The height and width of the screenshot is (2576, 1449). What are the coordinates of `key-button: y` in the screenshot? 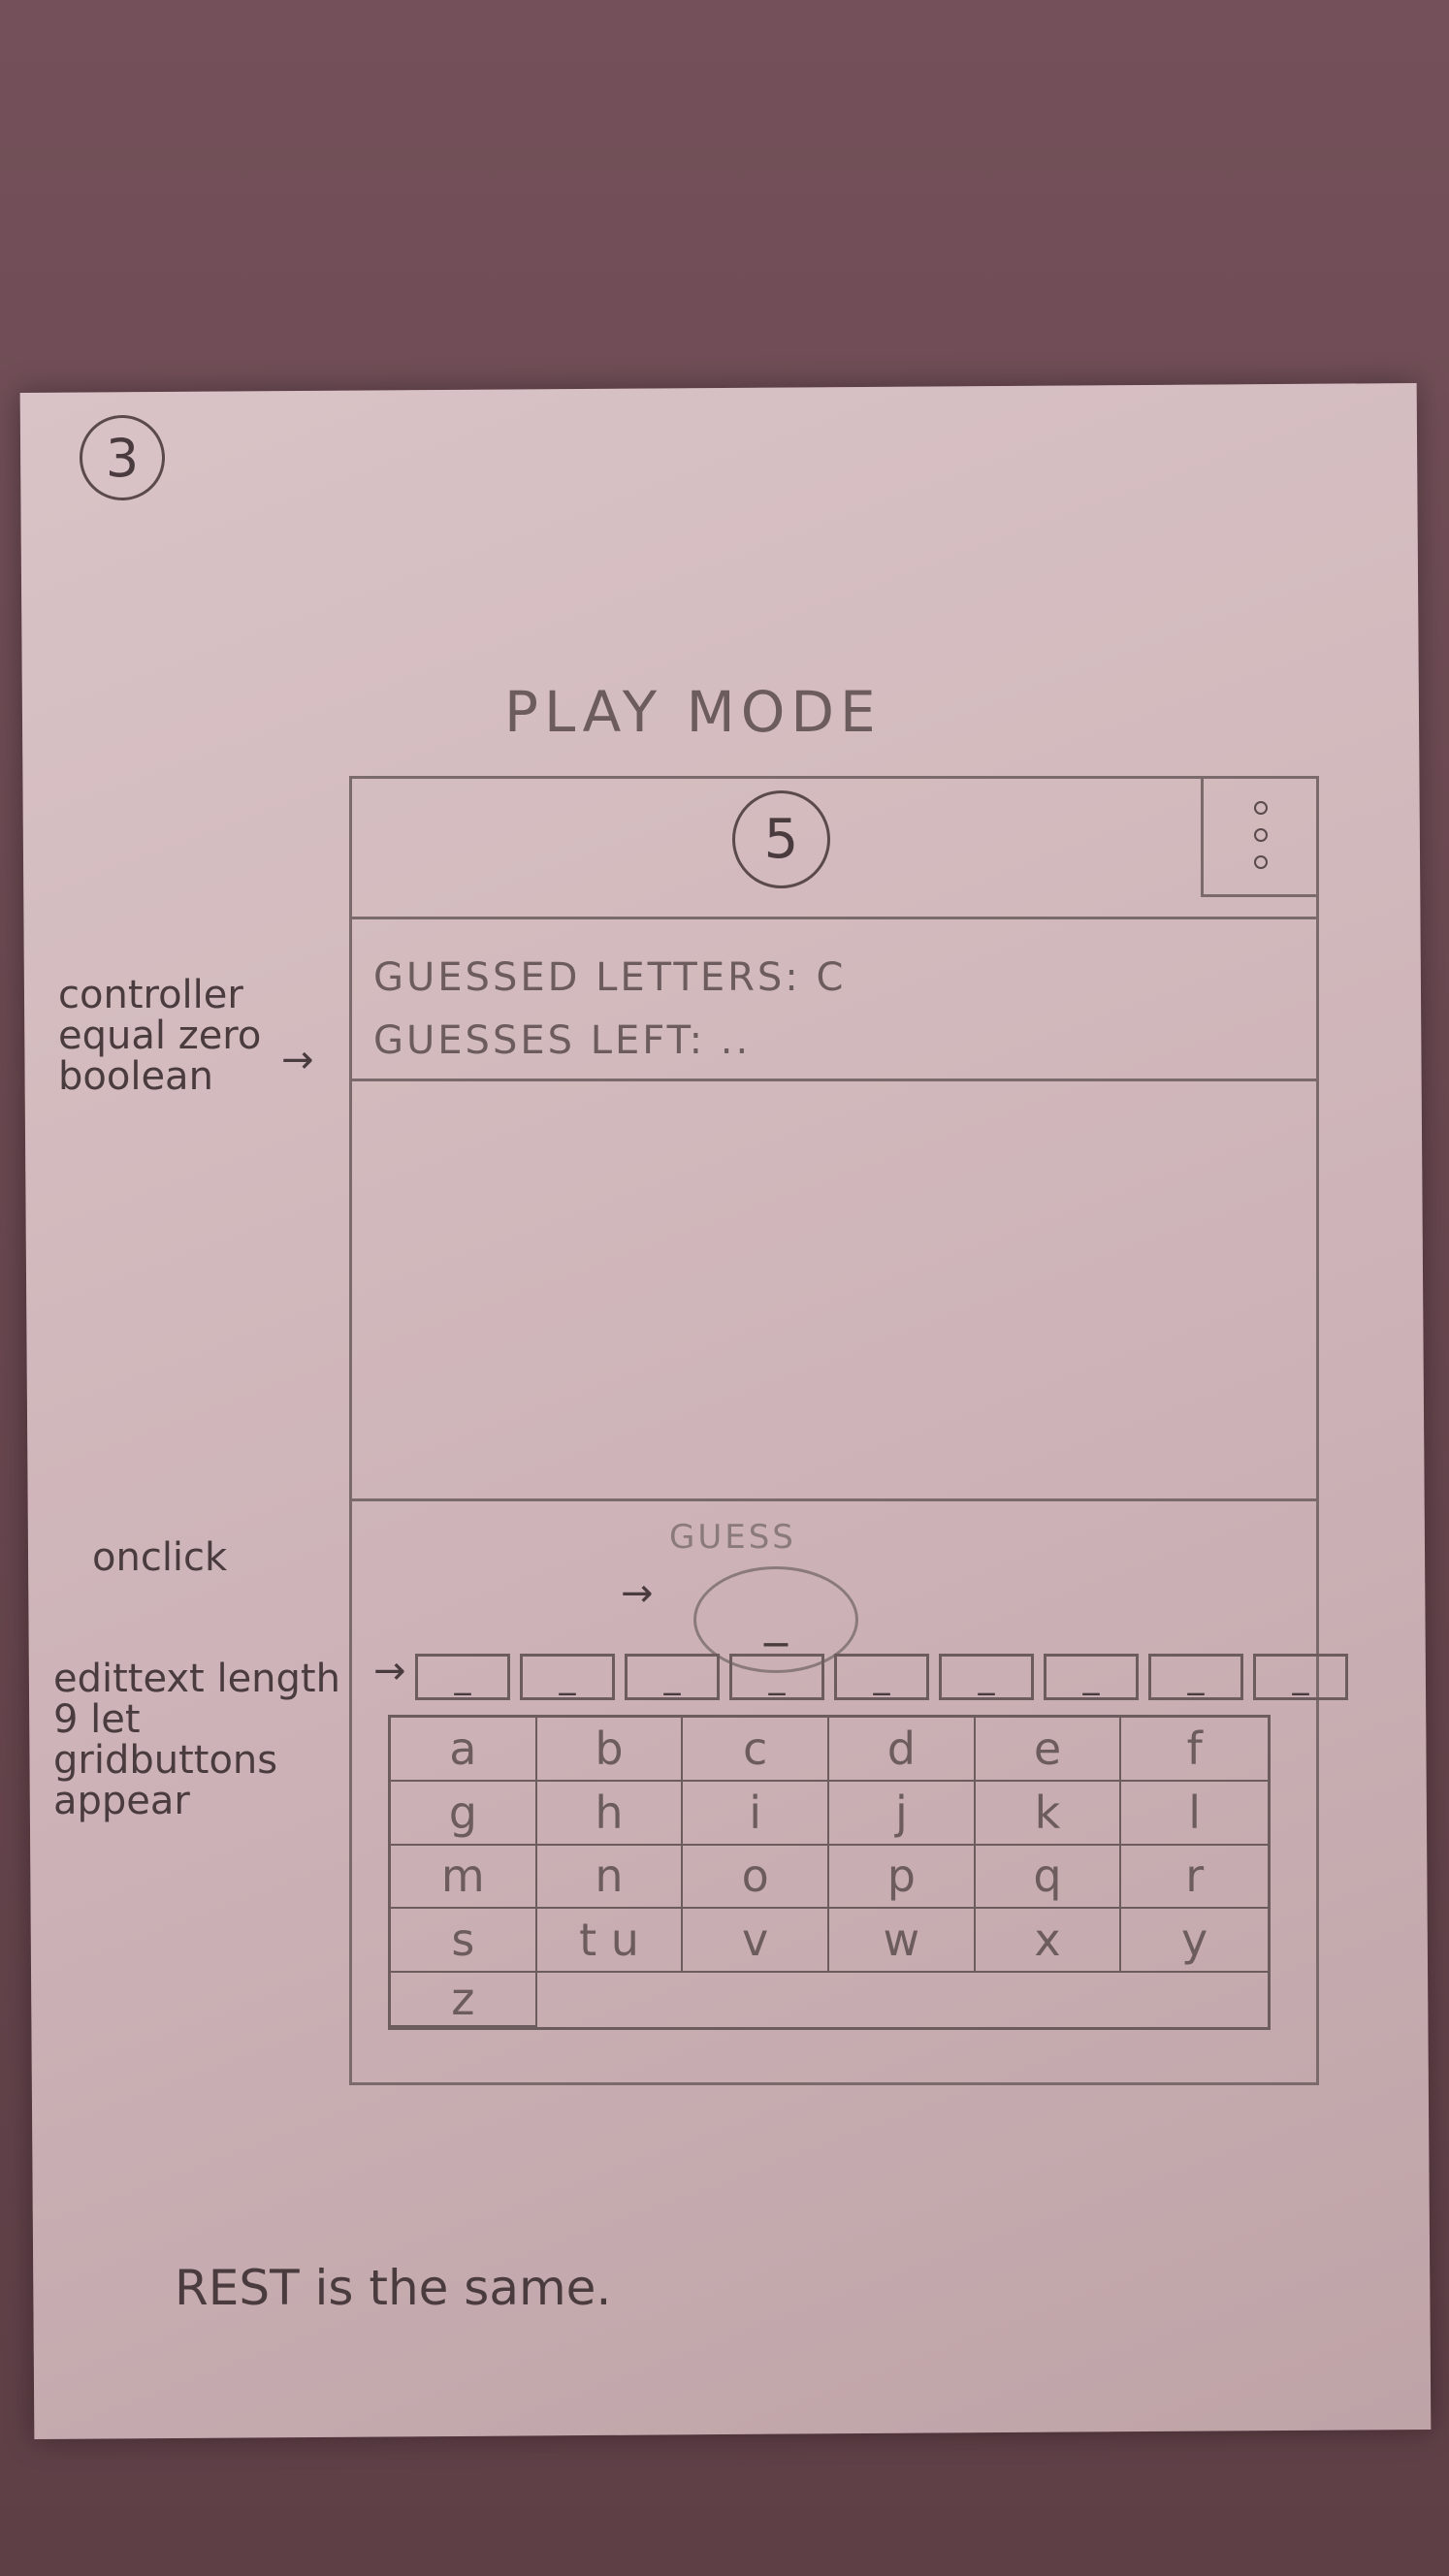 It's located at (1194, 1941).